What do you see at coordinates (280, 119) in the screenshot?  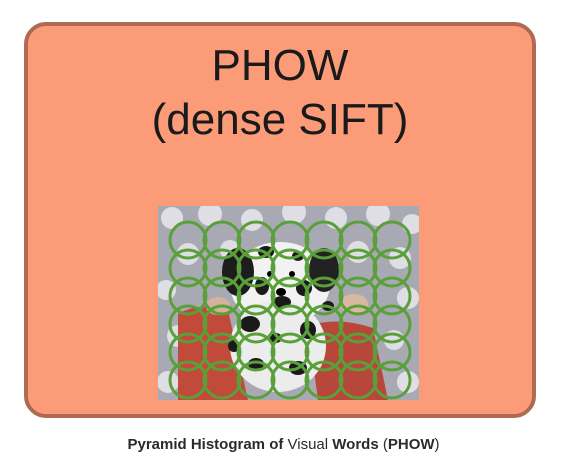 I see `card-title-line2: (dense SIFT)` at bounding box center [280, 119].